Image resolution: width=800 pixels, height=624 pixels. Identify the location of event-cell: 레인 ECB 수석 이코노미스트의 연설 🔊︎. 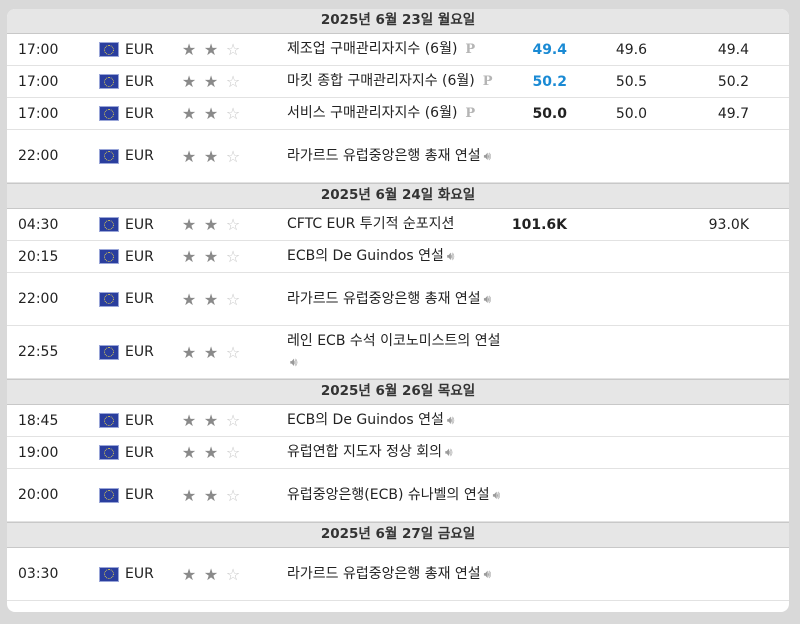
(394, 352).